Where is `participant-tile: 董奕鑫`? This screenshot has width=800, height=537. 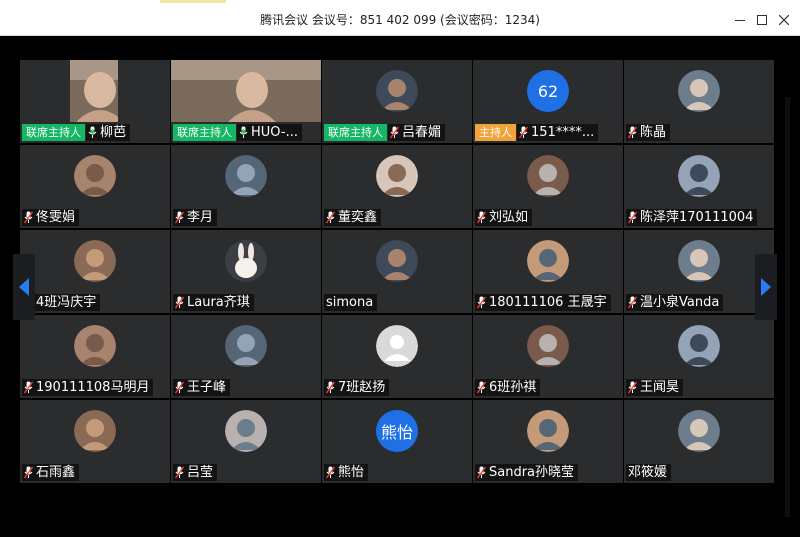 participant-tile: 董奕鑫 is located at coordinates (397, 186).